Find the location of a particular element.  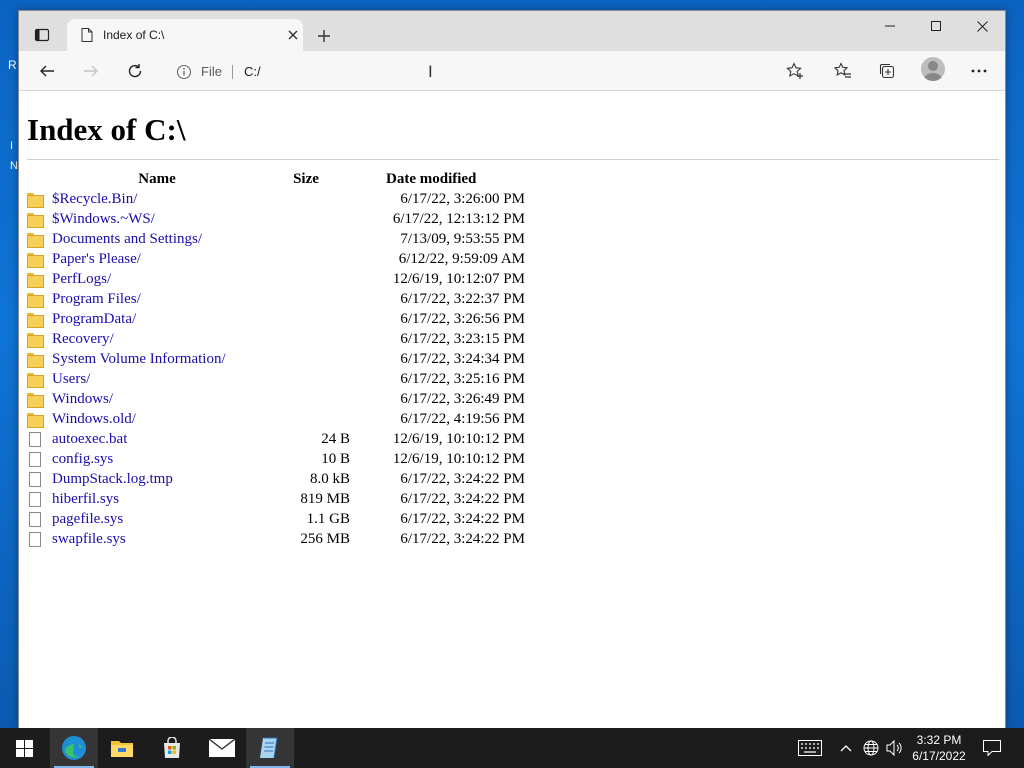

folder-link: Windows.old/ is located at coordinates (94, 419).